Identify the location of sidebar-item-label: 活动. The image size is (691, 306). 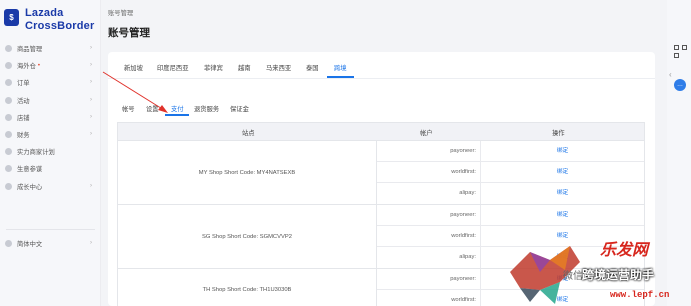
(23, 101).